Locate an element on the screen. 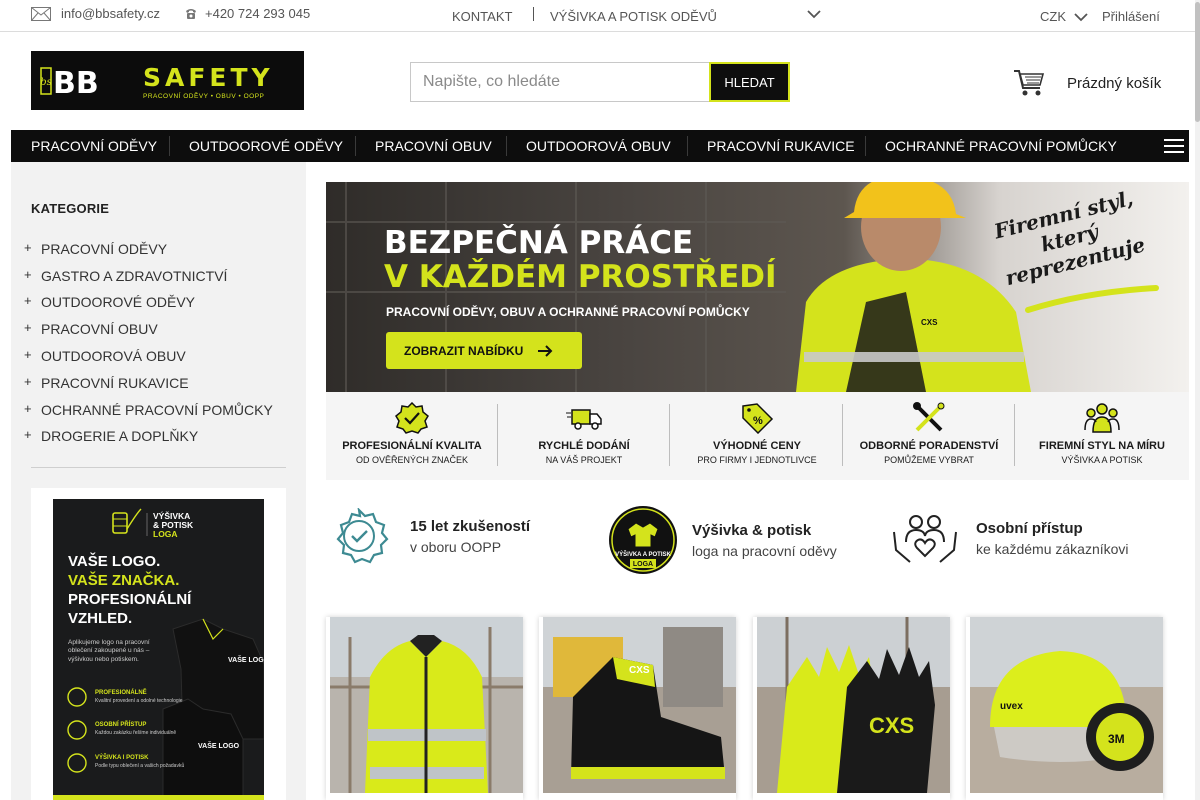 The height and width of the screenshot is (800, 1200). hamburger-menu-icon is located at coordinates (1174, 146).